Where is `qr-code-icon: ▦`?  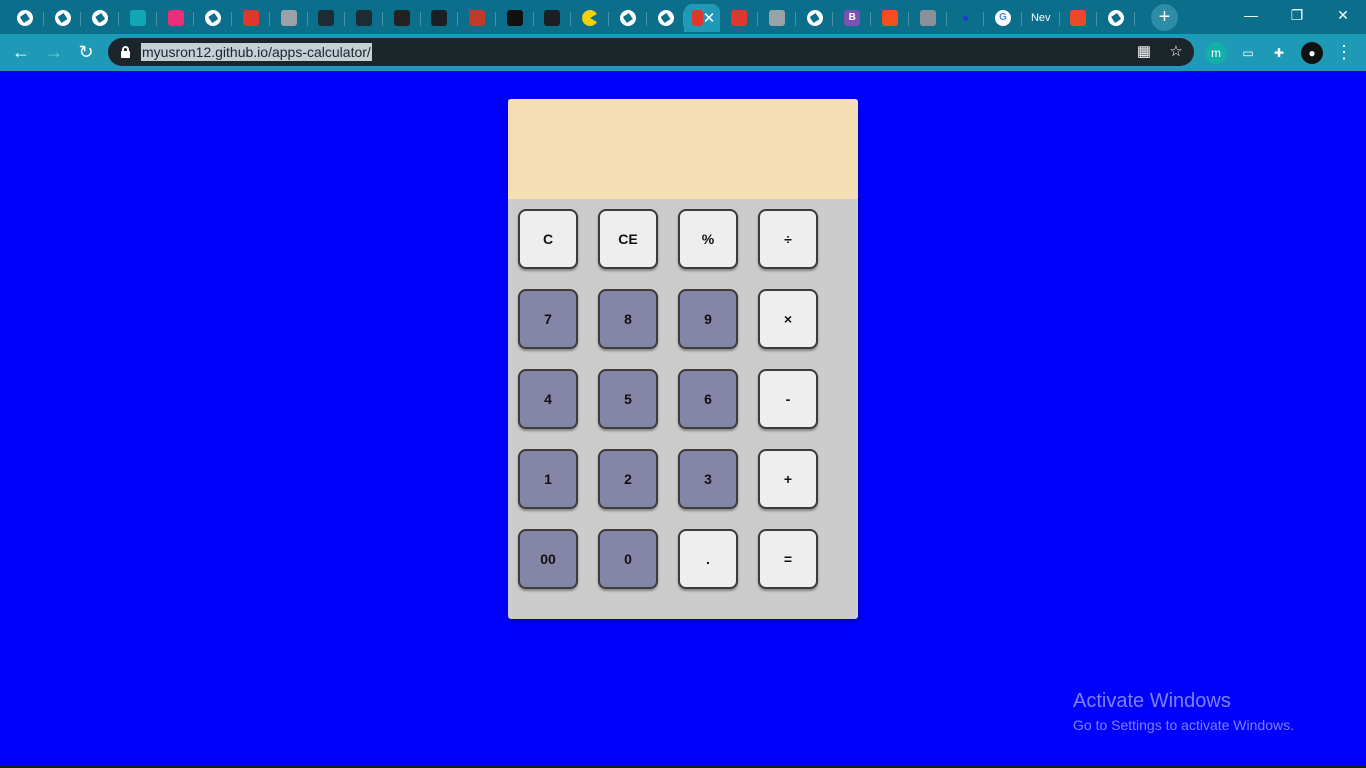 qr-code-icon: ▦ is located at coordinates (1144, 52).